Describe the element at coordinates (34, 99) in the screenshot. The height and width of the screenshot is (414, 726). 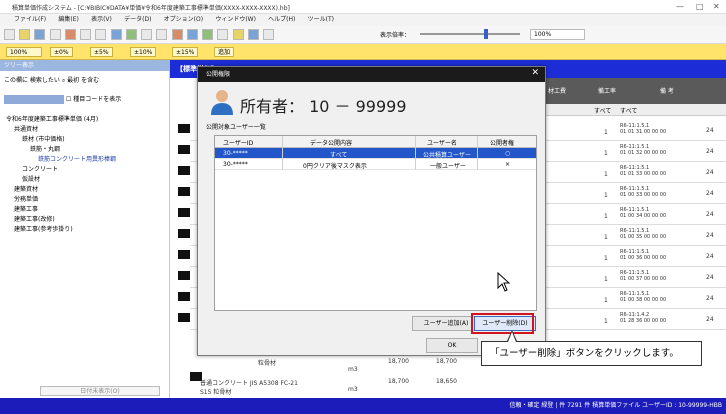
I see `tree-toolbar-icons` at that location.